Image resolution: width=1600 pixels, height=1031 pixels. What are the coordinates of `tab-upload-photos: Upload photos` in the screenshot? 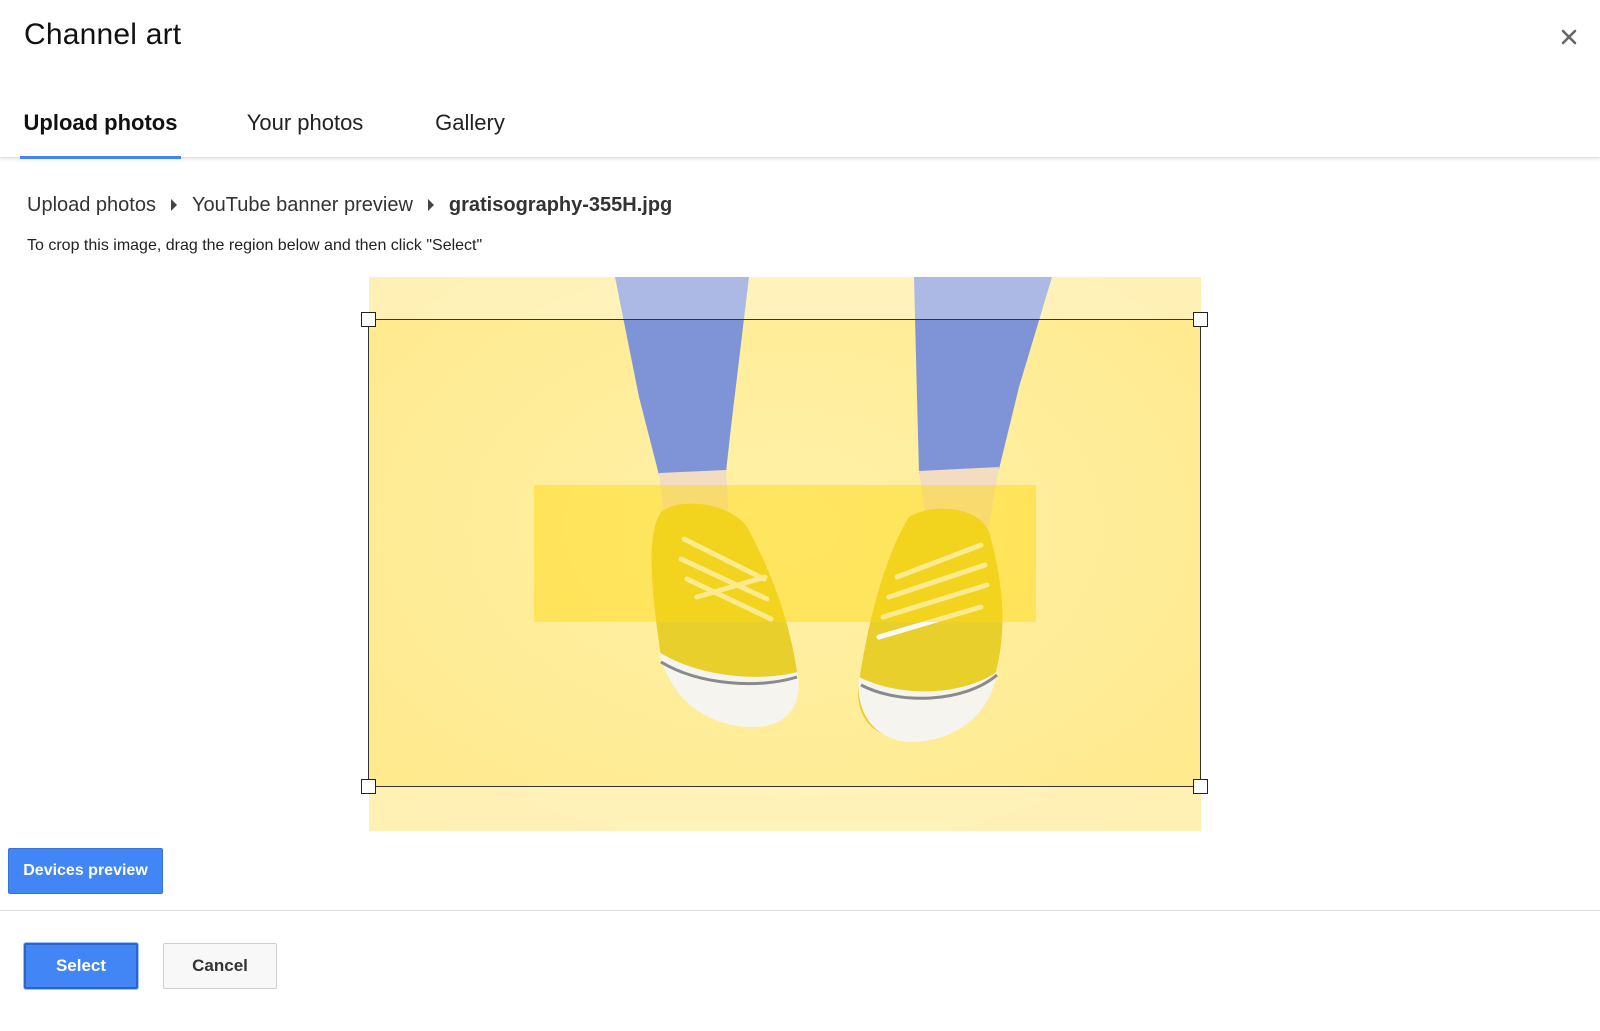 It's located at (100, 123).